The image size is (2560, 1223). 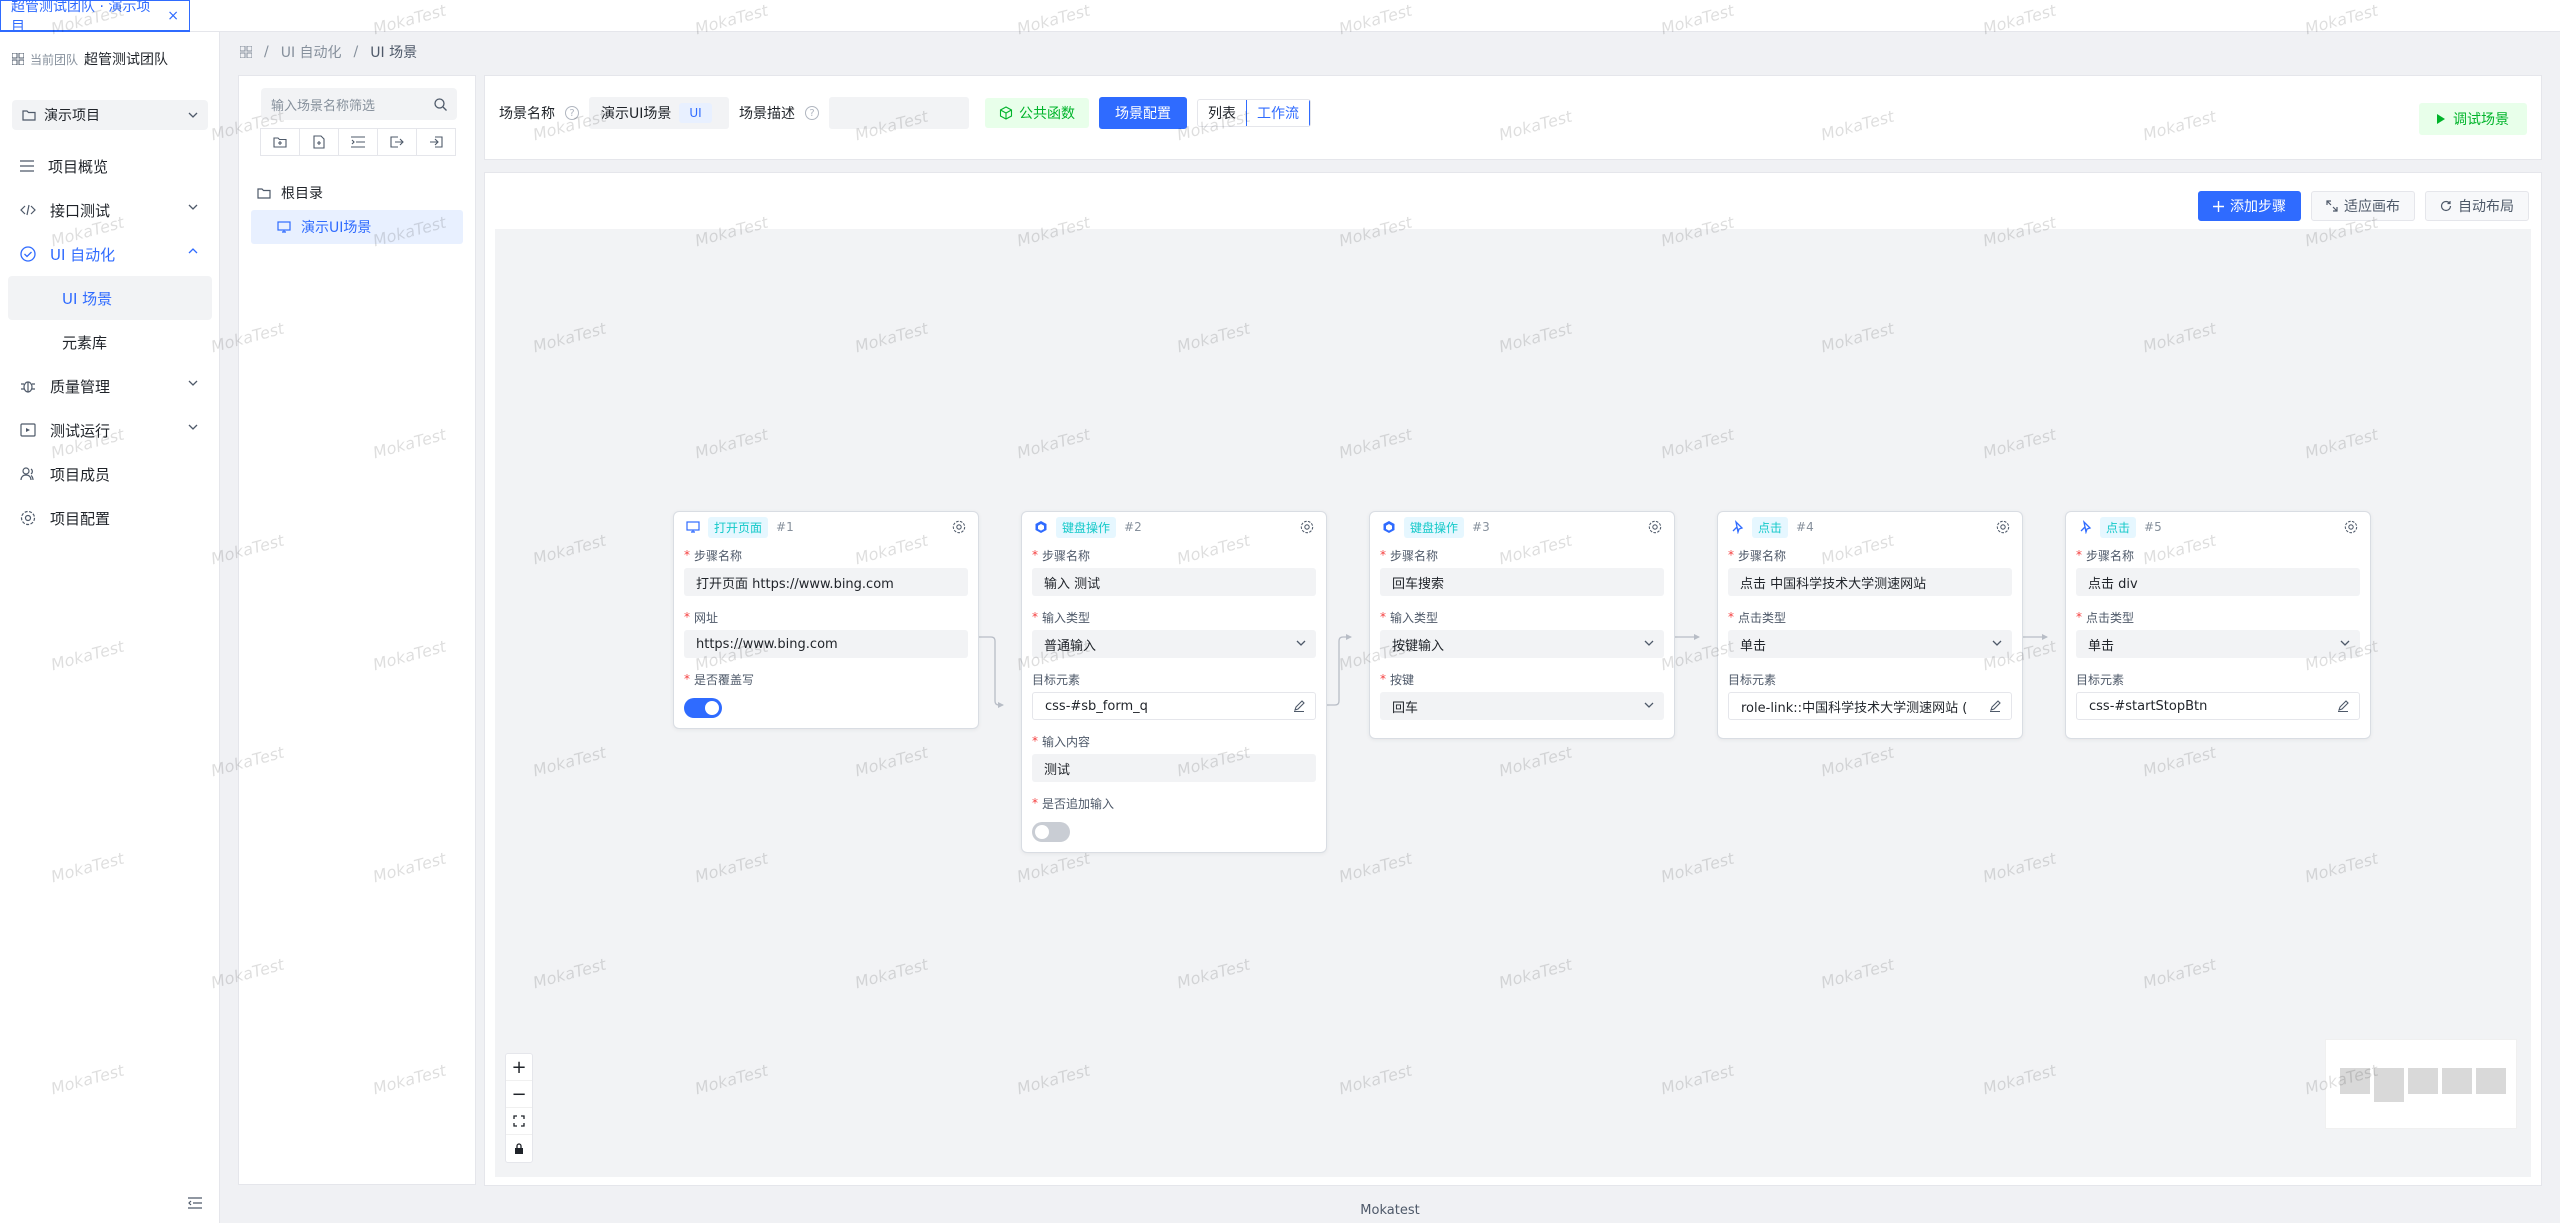 What do you see at coordinates (2218, 706) in the screenshot?
I see `target-element-input: css-#startStopBtn` at bounding box center [2218, 706].